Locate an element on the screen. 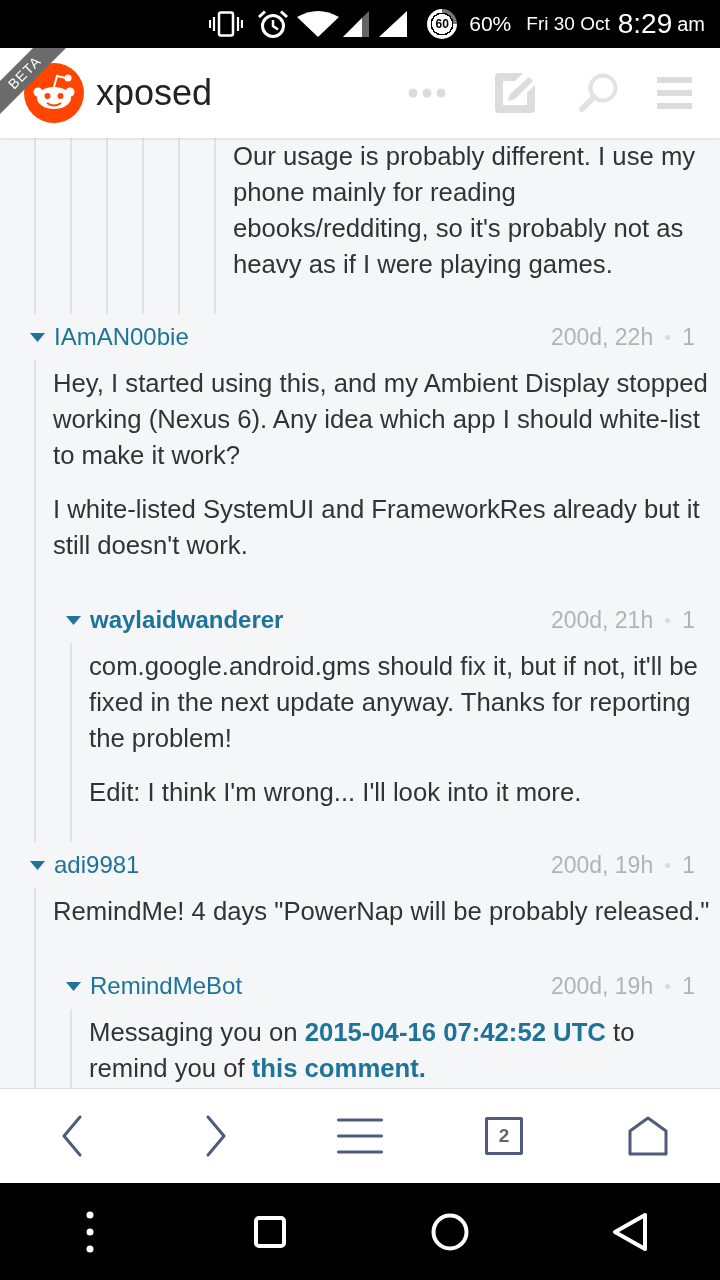 The height and width of the screenshot is (1280, 720). subreddit-title: xposed is located at coordinates (154, 93).